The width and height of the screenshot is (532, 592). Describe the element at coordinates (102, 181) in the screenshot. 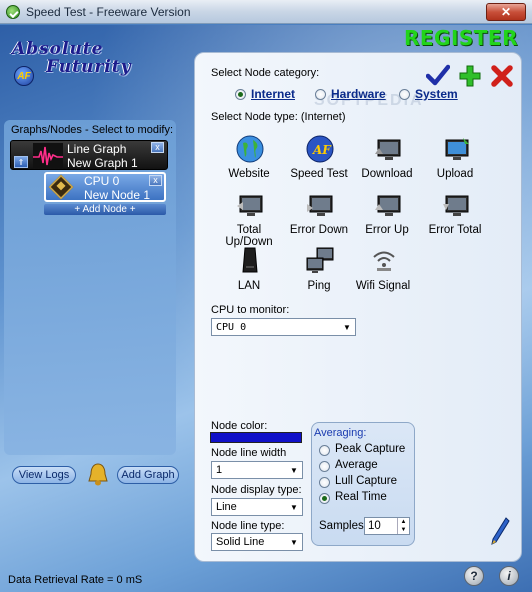

I see `node-name-label: CPU 0` at that location.